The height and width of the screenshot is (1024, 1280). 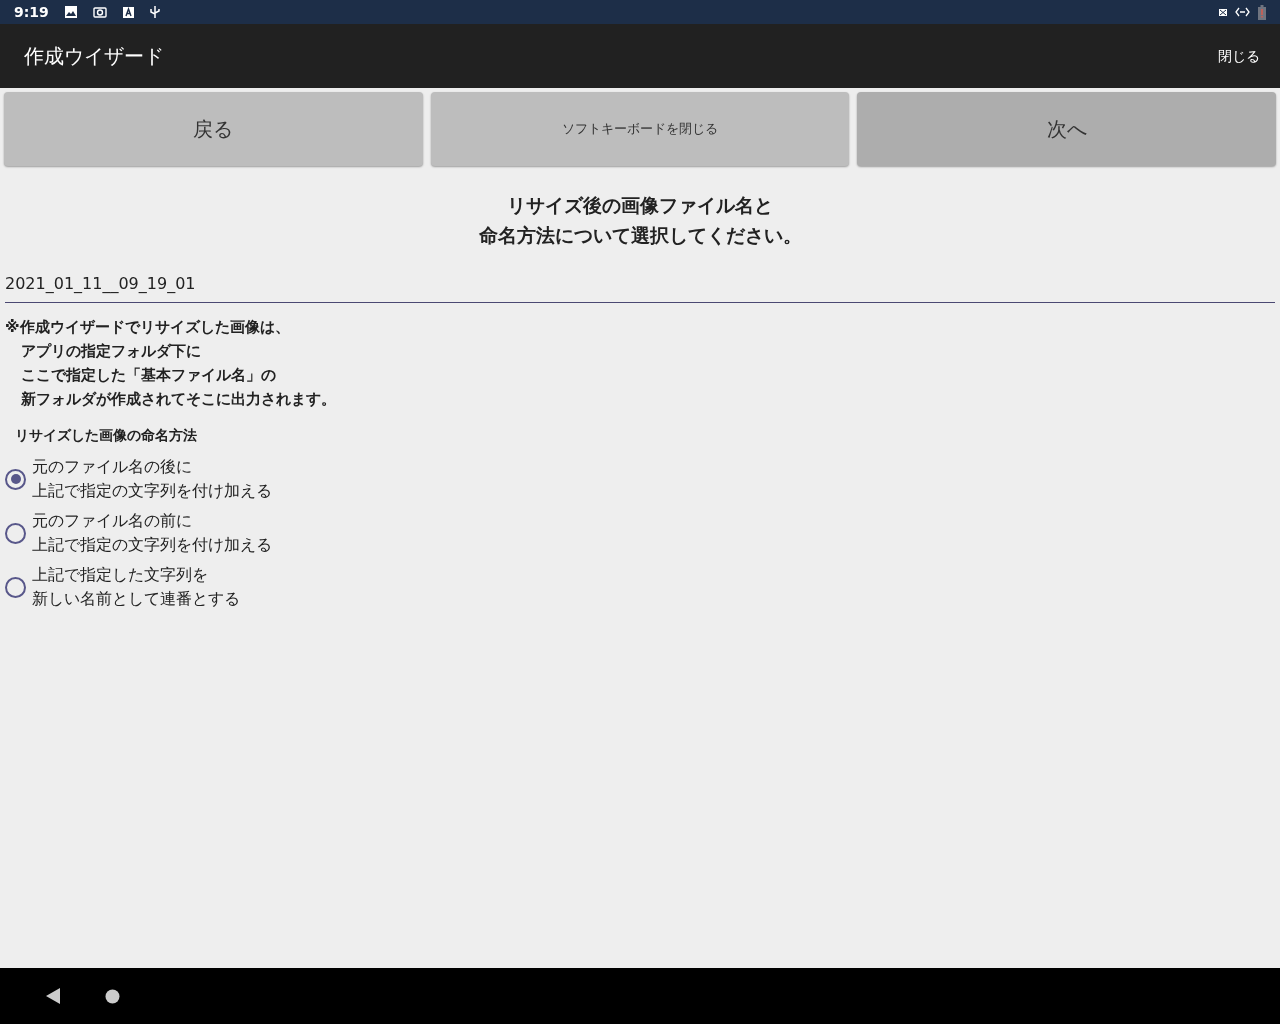 What do you see at coordinates (31, 12) in the screenshot?
I see `clock: 9:19` at bounding box center [31, 12].